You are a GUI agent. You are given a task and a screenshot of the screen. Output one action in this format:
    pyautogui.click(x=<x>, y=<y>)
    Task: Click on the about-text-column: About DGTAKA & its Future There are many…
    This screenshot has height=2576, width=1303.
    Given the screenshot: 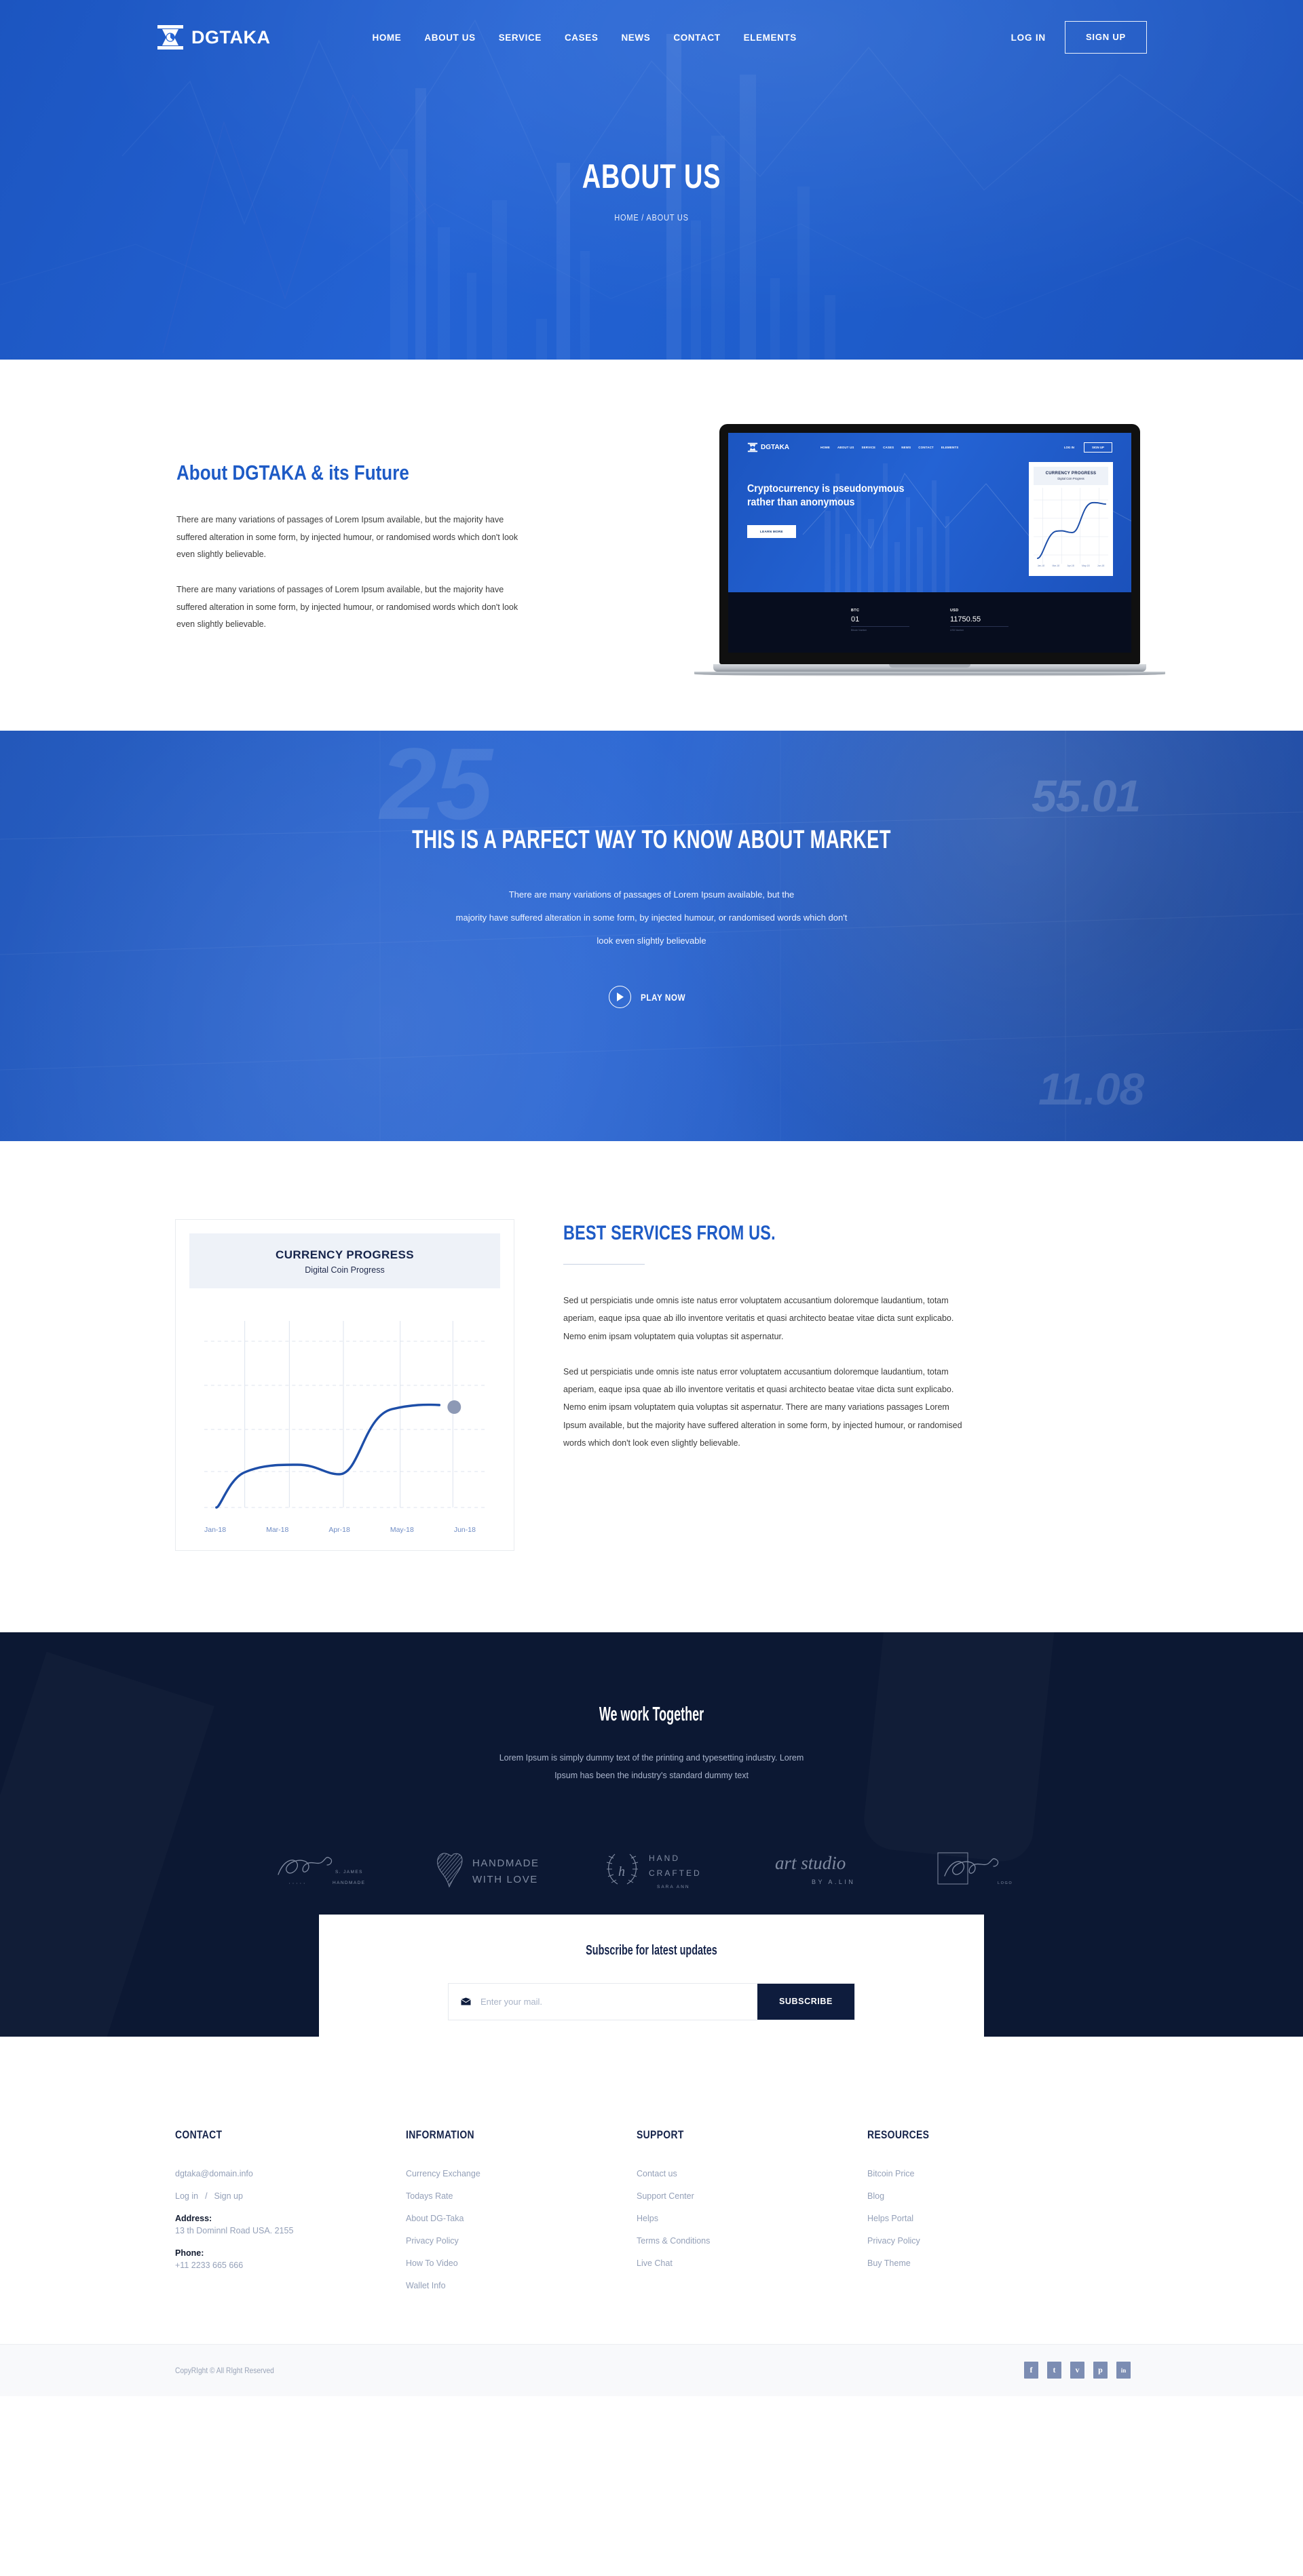 What is the action you would take?
    pyautogui.click(x=346, y=537)
    